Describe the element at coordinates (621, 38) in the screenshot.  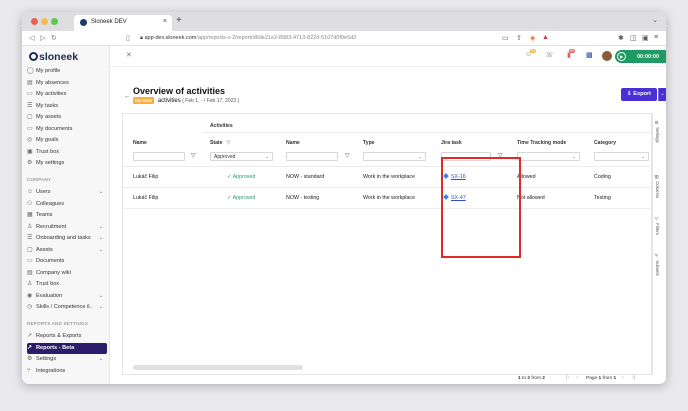
I see `extensions-icon: ✱` at that location.